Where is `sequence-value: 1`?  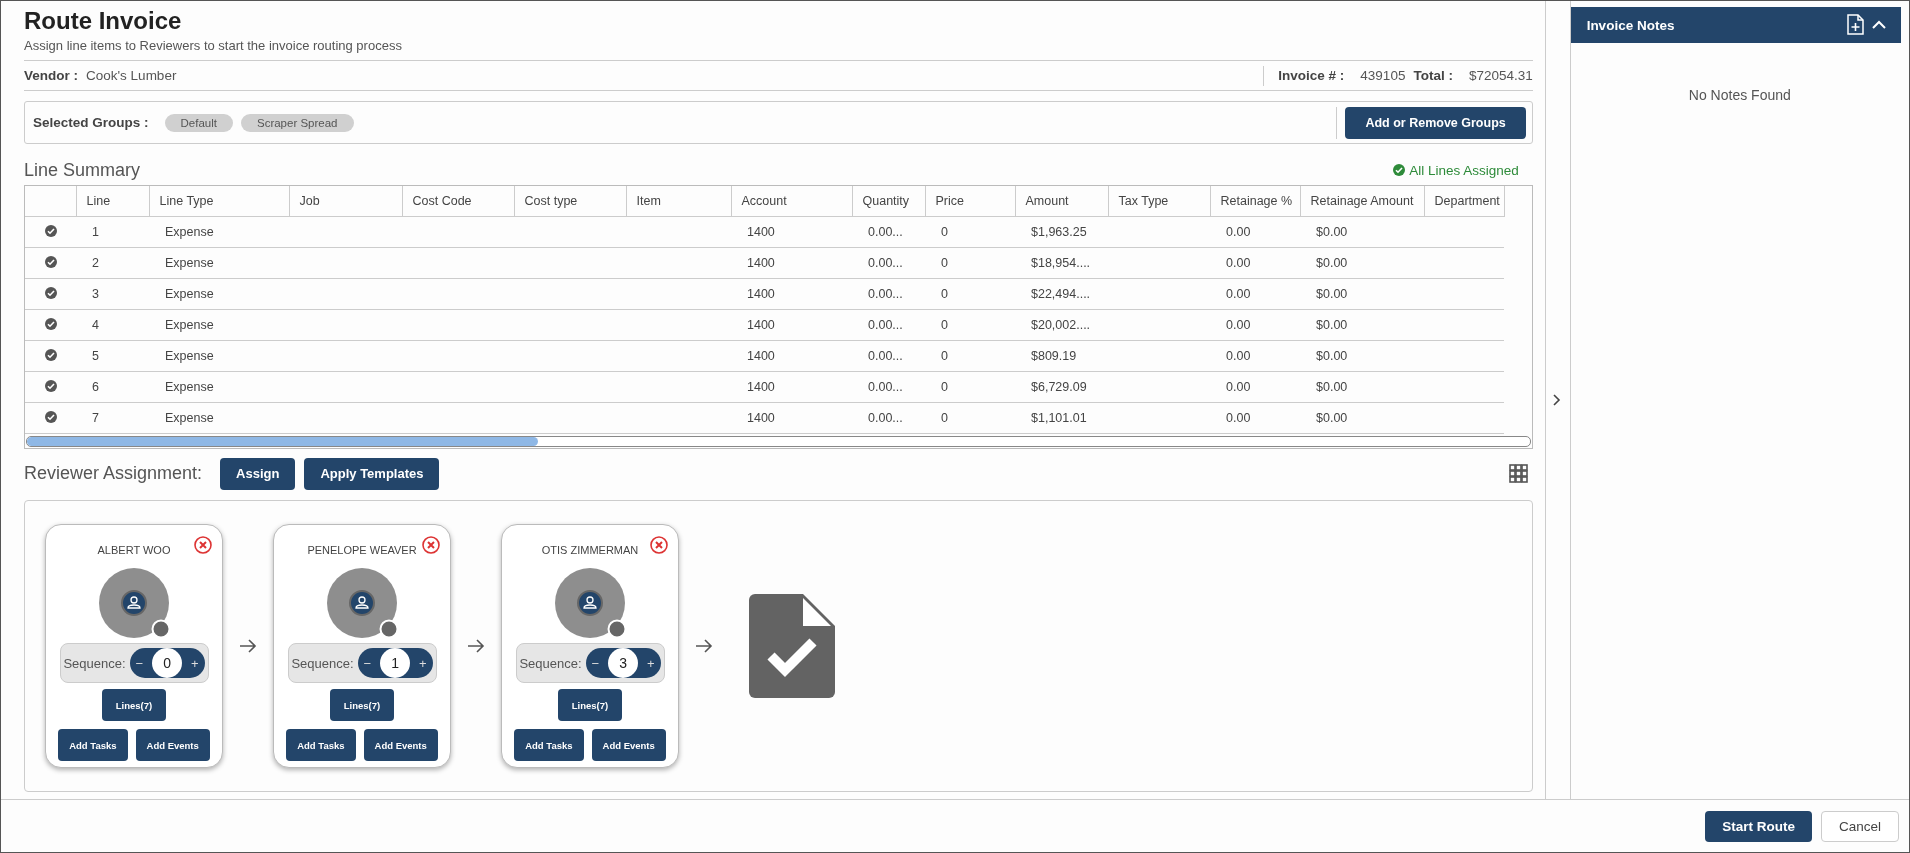
sequence-value: 1 is located at coordinates (395, 663).